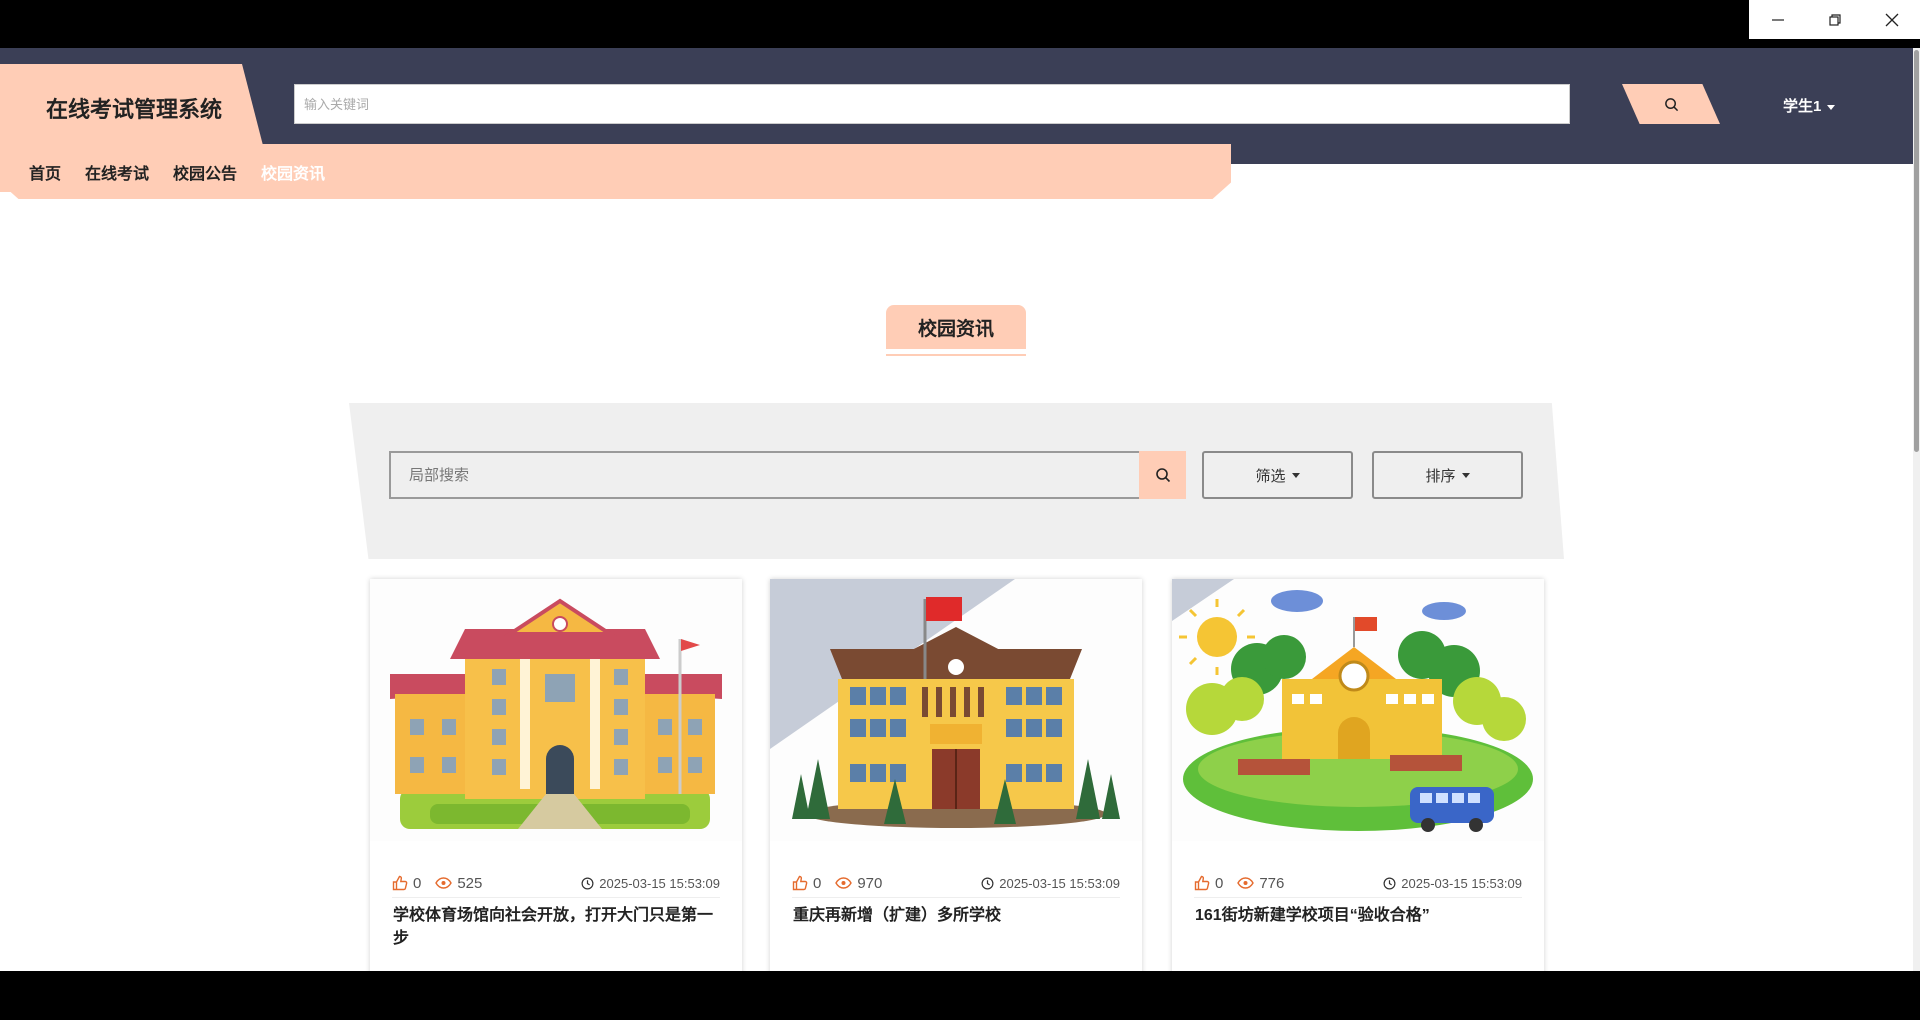  Describe the element at coordinates (960, 995) in the screenshot. I see `bottom-bar` at that location.